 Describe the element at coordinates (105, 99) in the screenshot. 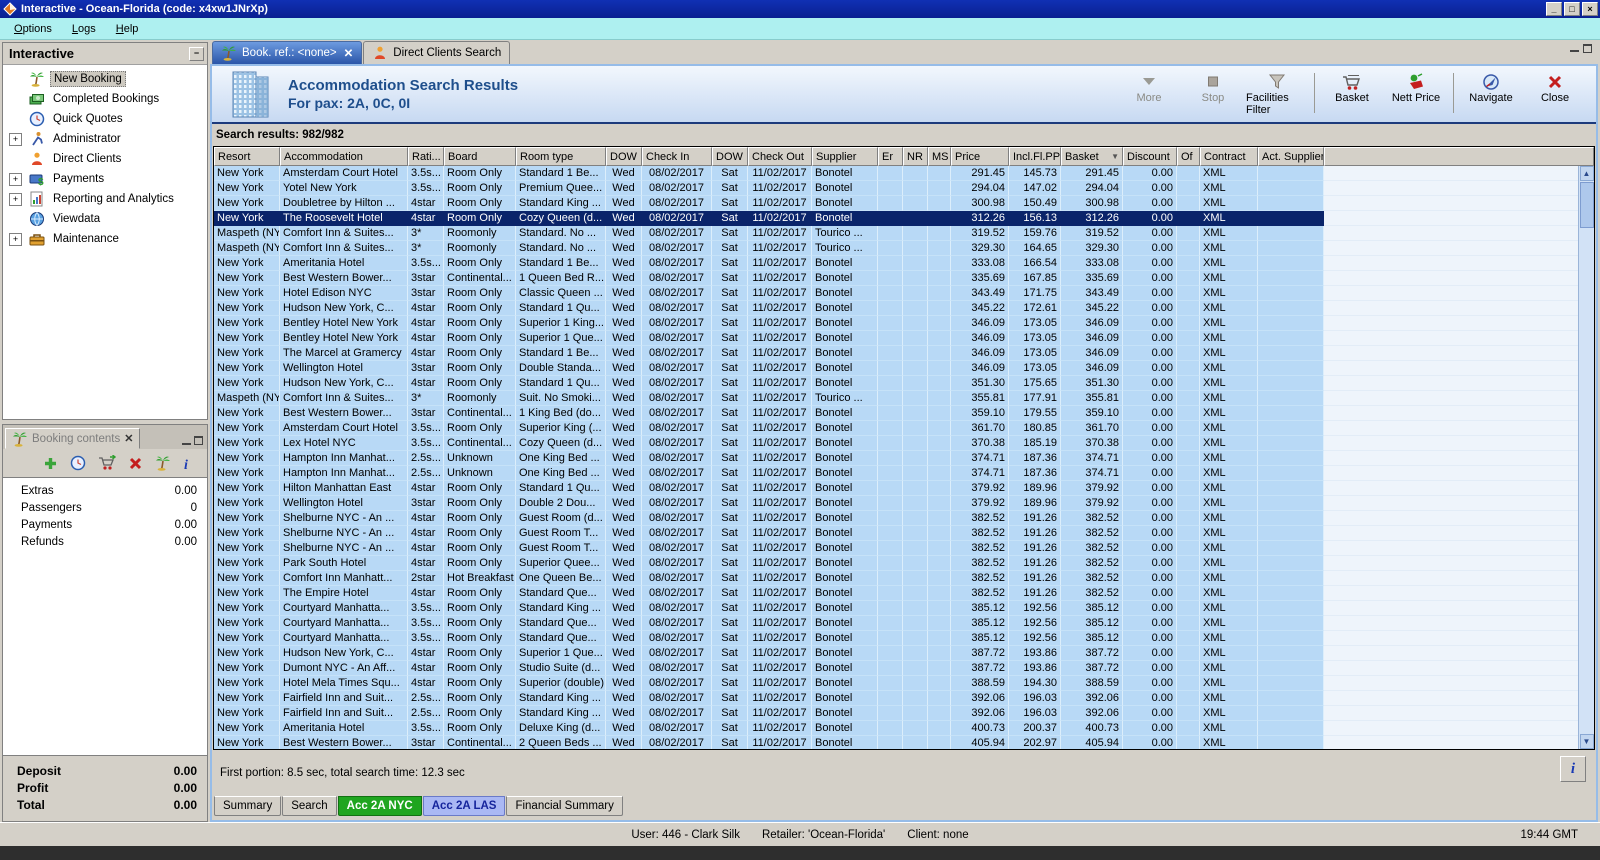

I see `sidebar-item-completed-bookings: Completed Bookings` at that location.